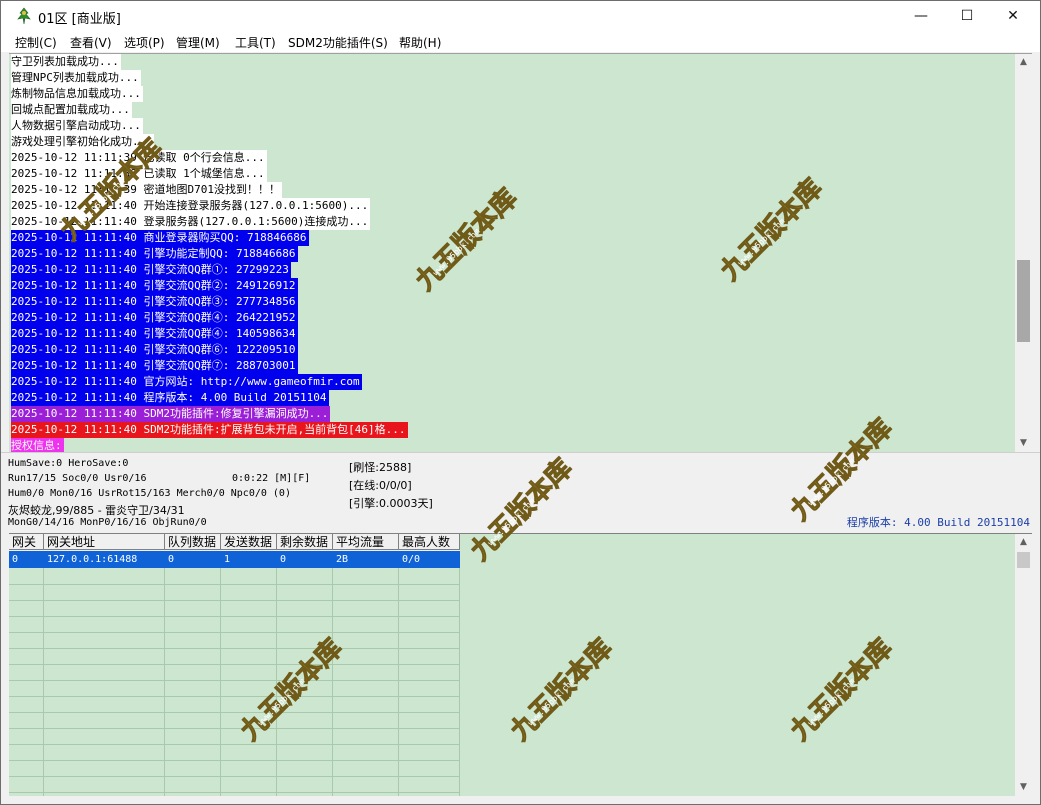  Describe the element at coordinates (144, 42) in the screenshot. I see `menu-options: 选项(P)` at that location.